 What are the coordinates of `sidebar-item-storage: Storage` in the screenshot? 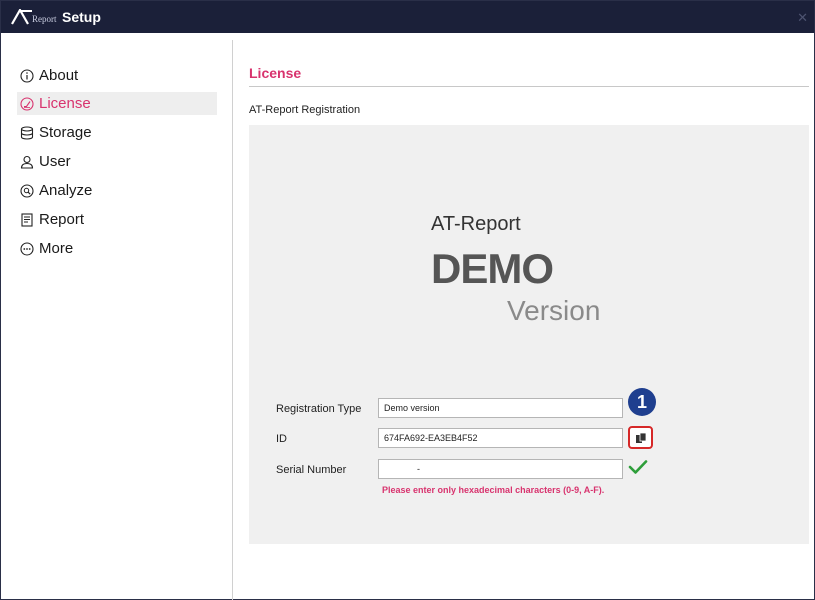 It's located at (117, 132).